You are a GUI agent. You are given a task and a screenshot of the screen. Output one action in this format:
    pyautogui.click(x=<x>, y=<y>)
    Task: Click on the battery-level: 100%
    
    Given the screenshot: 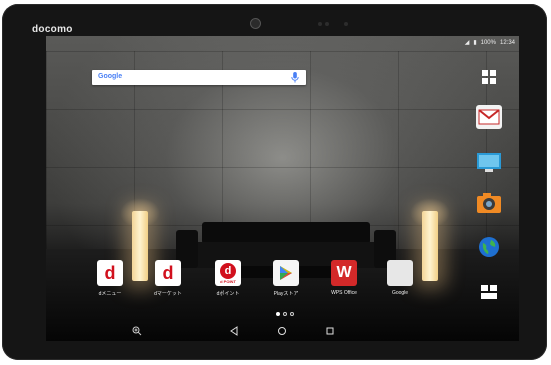 What is the action you would take?
    pyautogui.click(x=488, y=42)
    